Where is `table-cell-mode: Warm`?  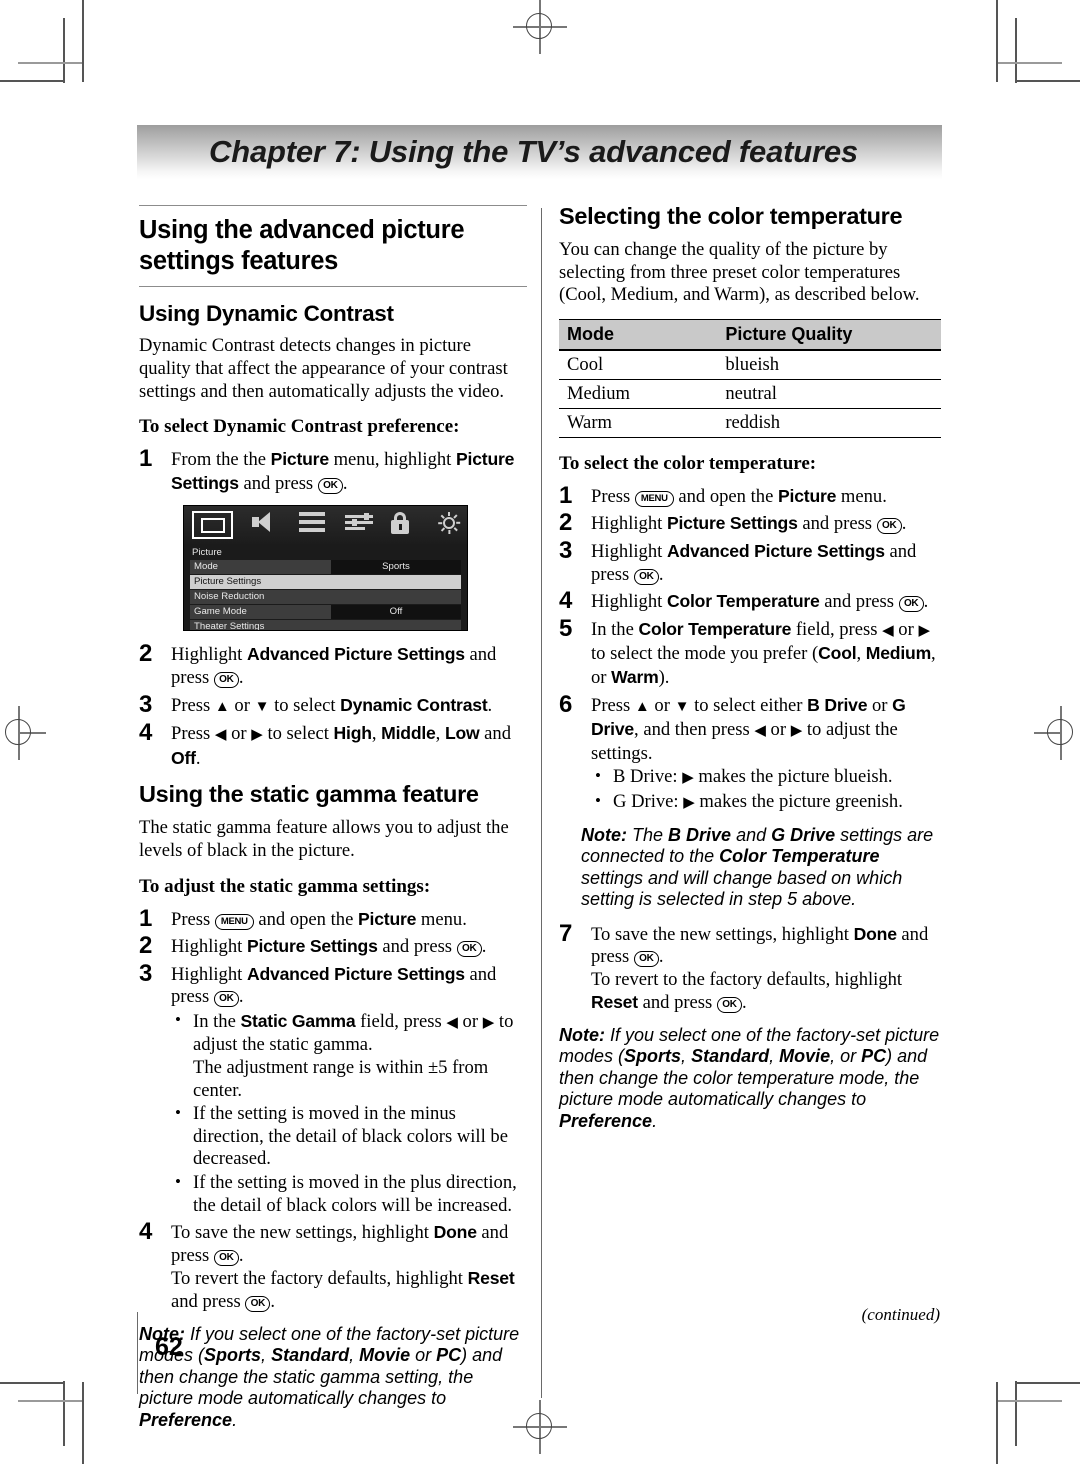
table-cell-mode: Warm is located at coordinates (611, 423).